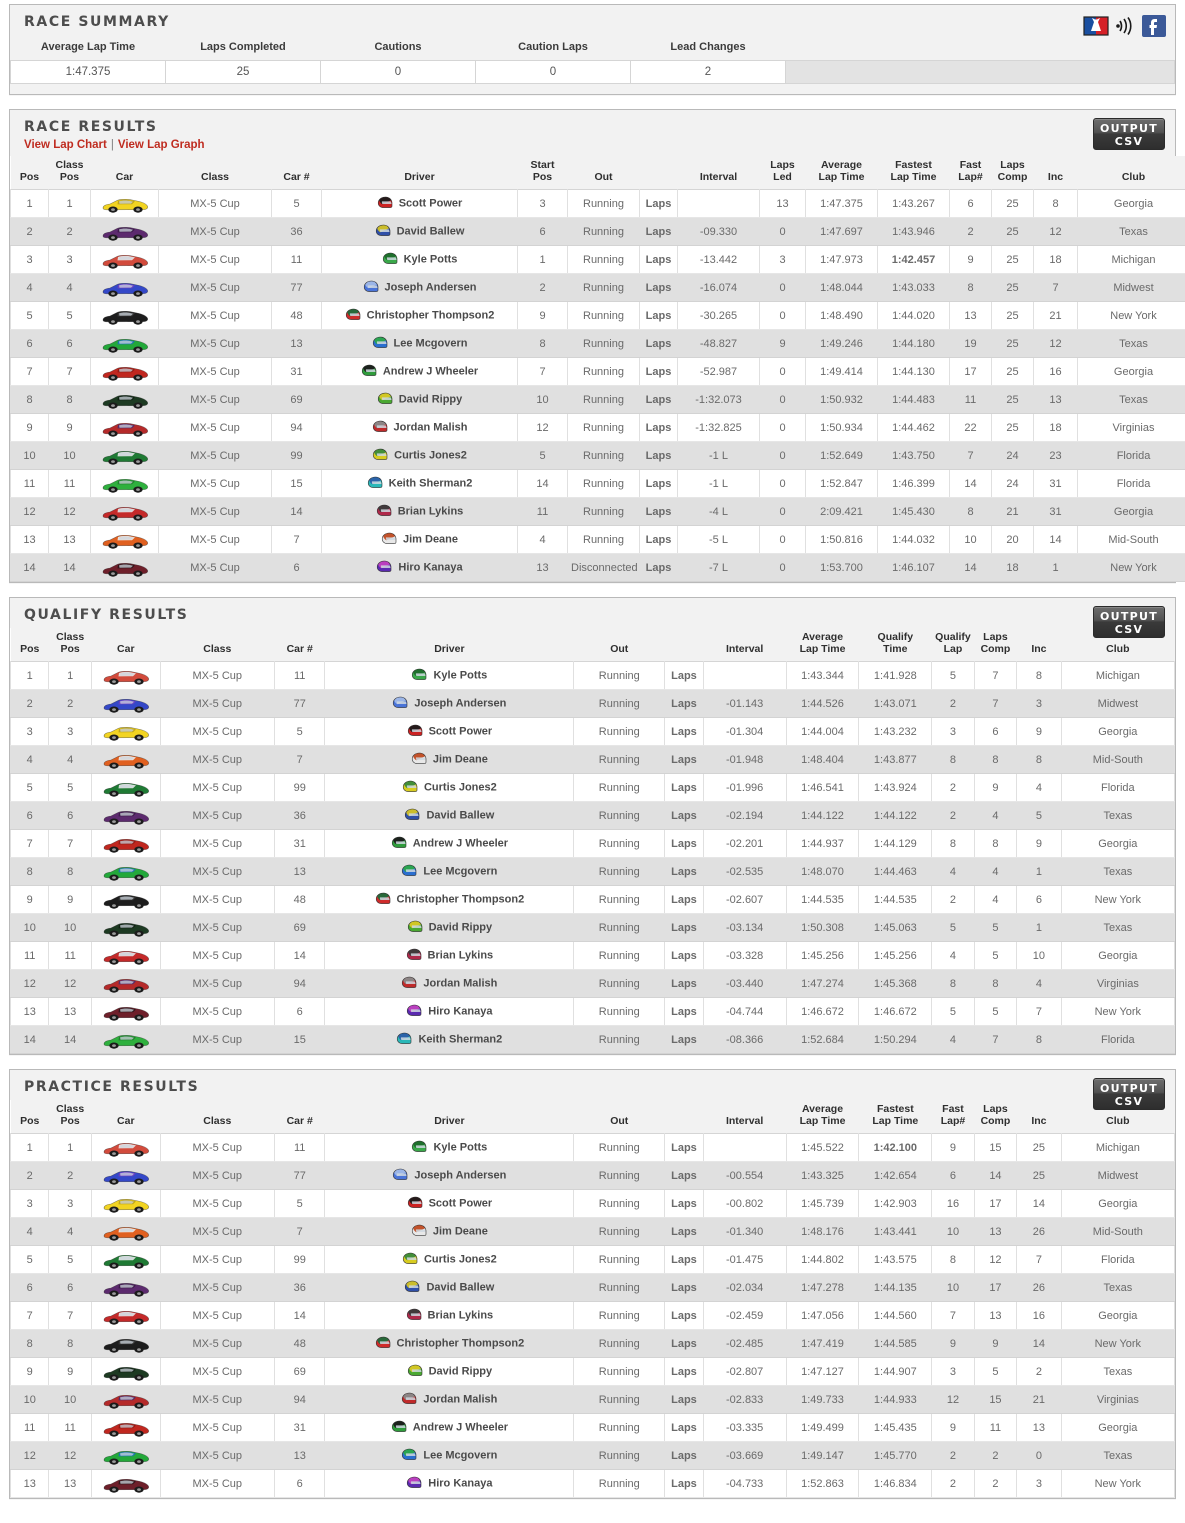 The height and width of the screenshot is (1523, 1185). What do you see at coordinates (70, 1040) in the screenshot?
I see `cell-class-pos: 14` at bounding box center [70, 1040].